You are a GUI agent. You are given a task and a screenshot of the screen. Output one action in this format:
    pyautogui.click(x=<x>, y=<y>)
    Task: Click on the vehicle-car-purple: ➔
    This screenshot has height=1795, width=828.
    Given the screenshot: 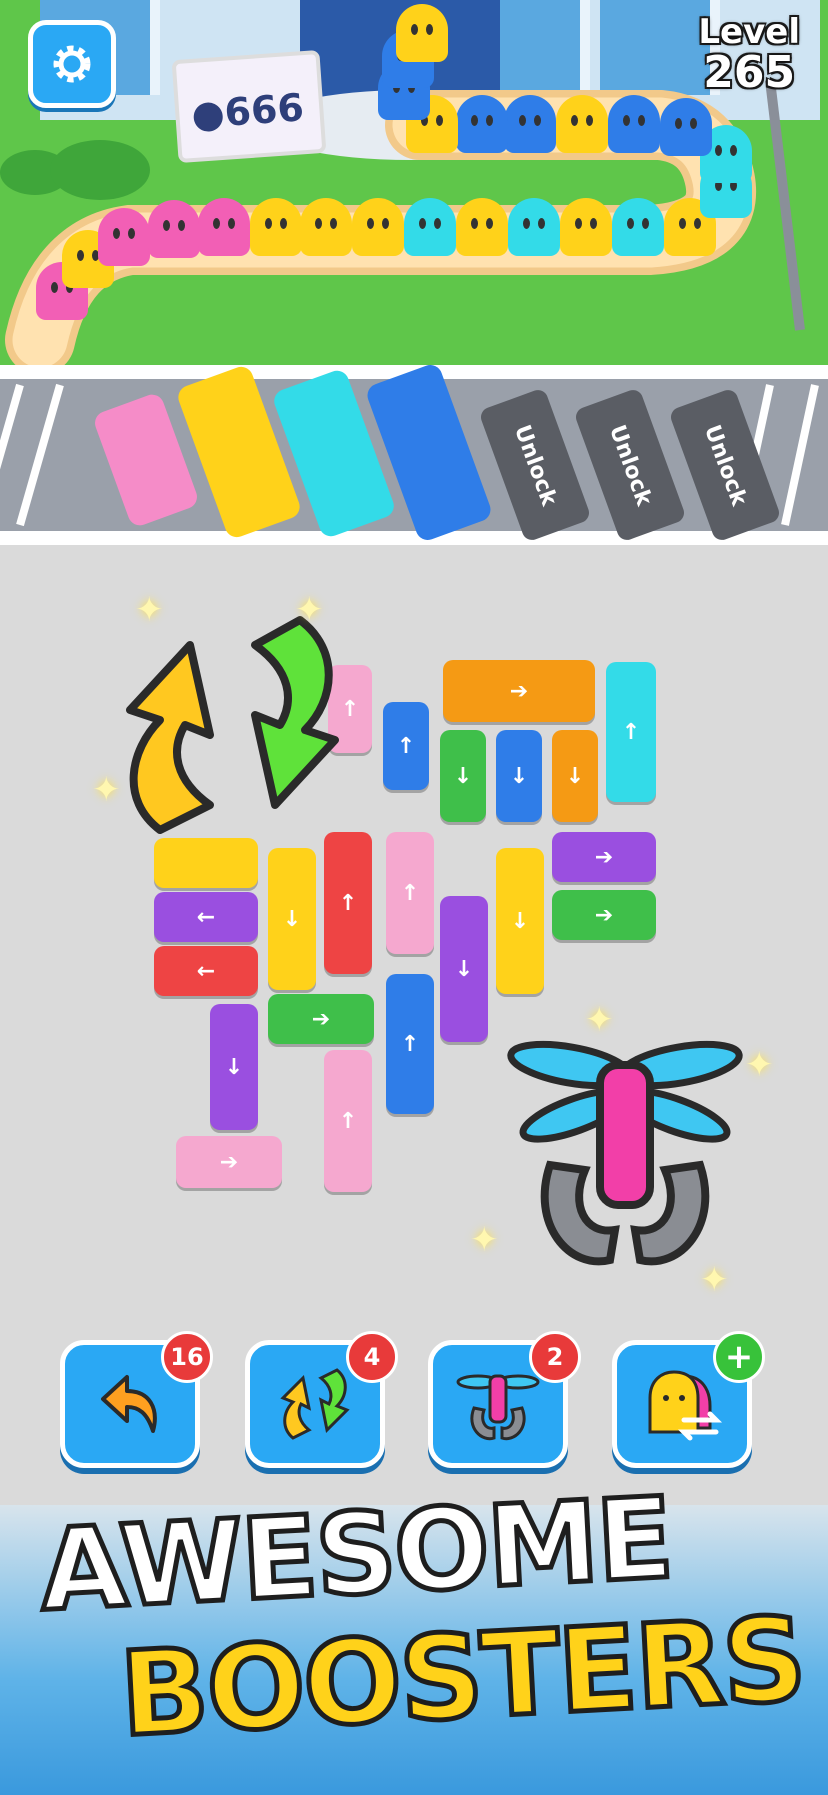 What is the action you would take?
    pyautogui.click(x=604, y=857)
    